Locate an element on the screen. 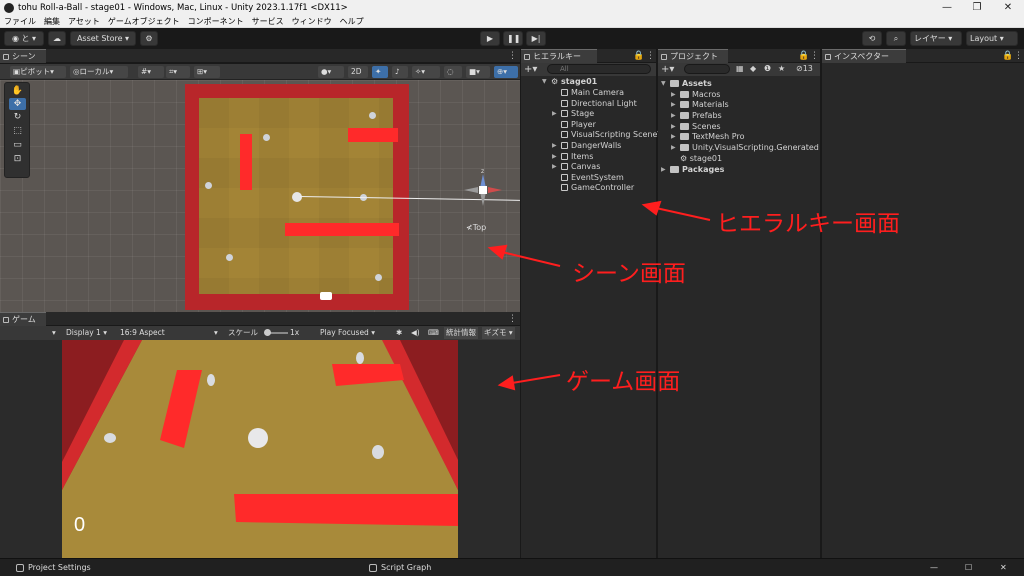 The image size is (1024, 576). play-button: ▶ is located at coordinates (490, 38).